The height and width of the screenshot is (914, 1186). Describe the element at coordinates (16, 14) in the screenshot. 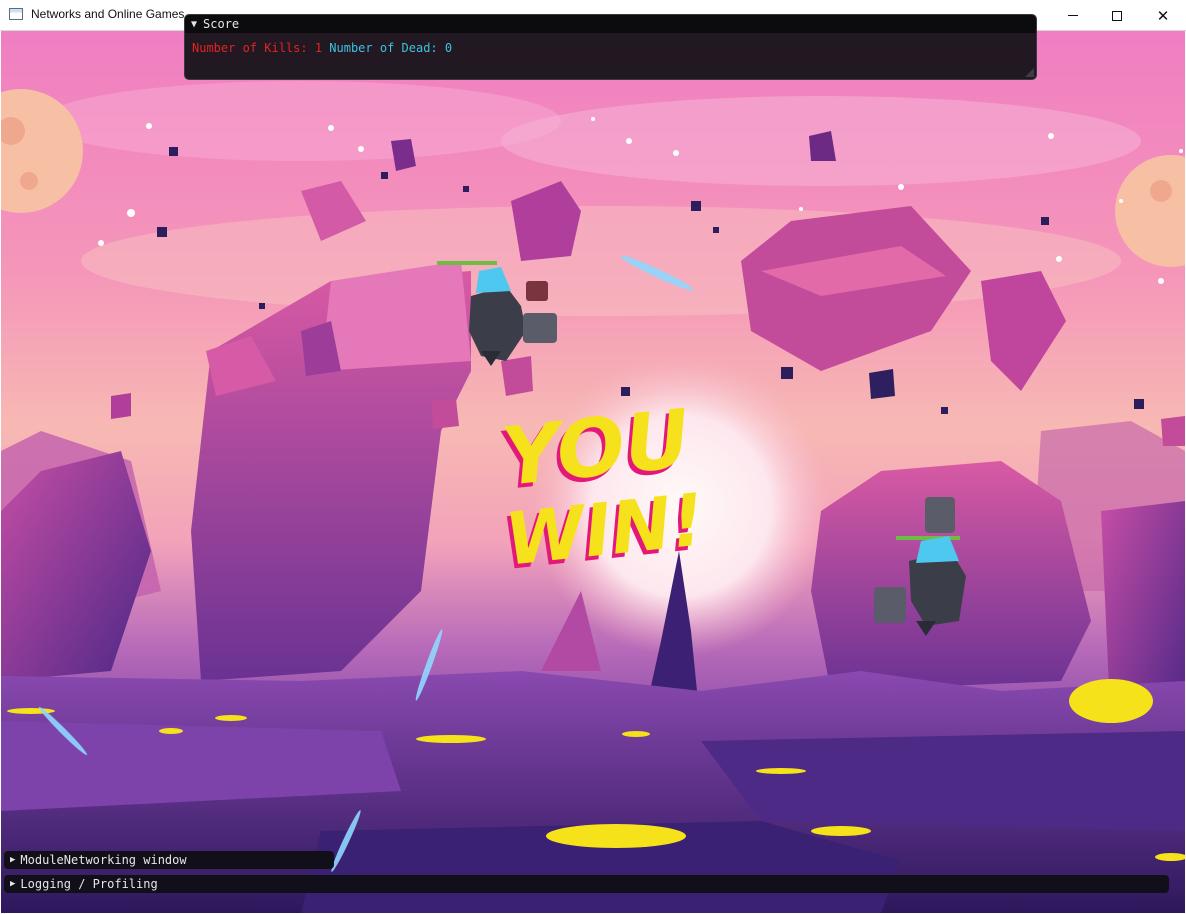

I see `app-window-icon` at that location.